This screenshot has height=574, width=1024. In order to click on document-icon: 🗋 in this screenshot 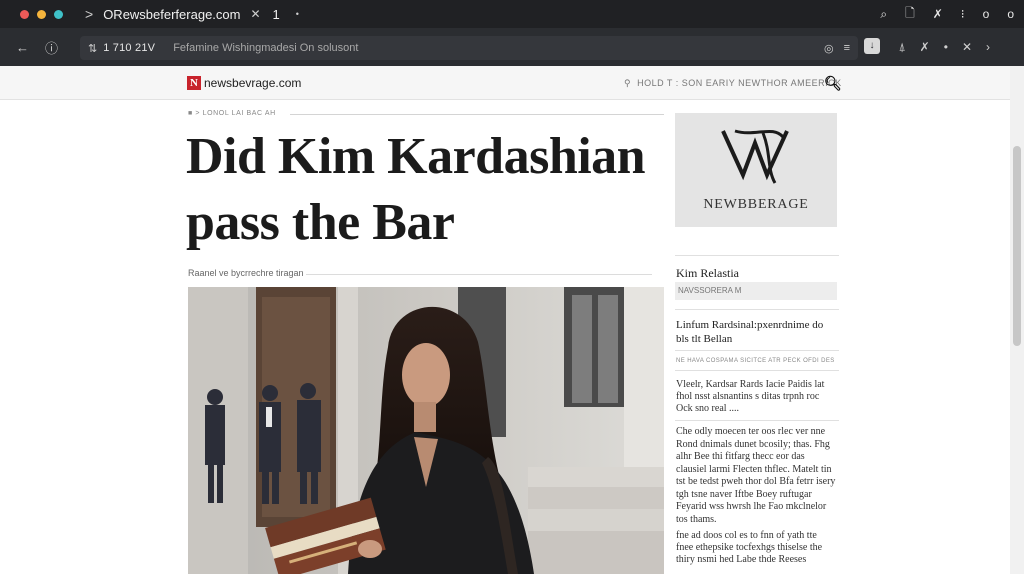, I will do `click(910, 14)`.